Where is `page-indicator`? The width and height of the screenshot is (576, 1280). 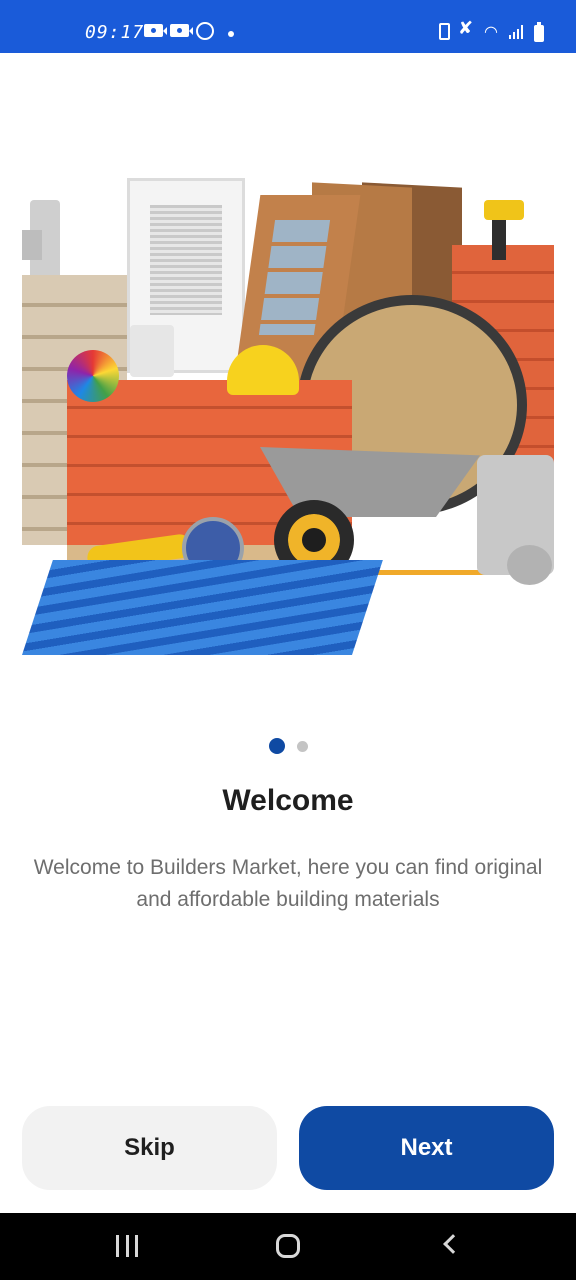
page-indicator is located at coordinates (288, 746).